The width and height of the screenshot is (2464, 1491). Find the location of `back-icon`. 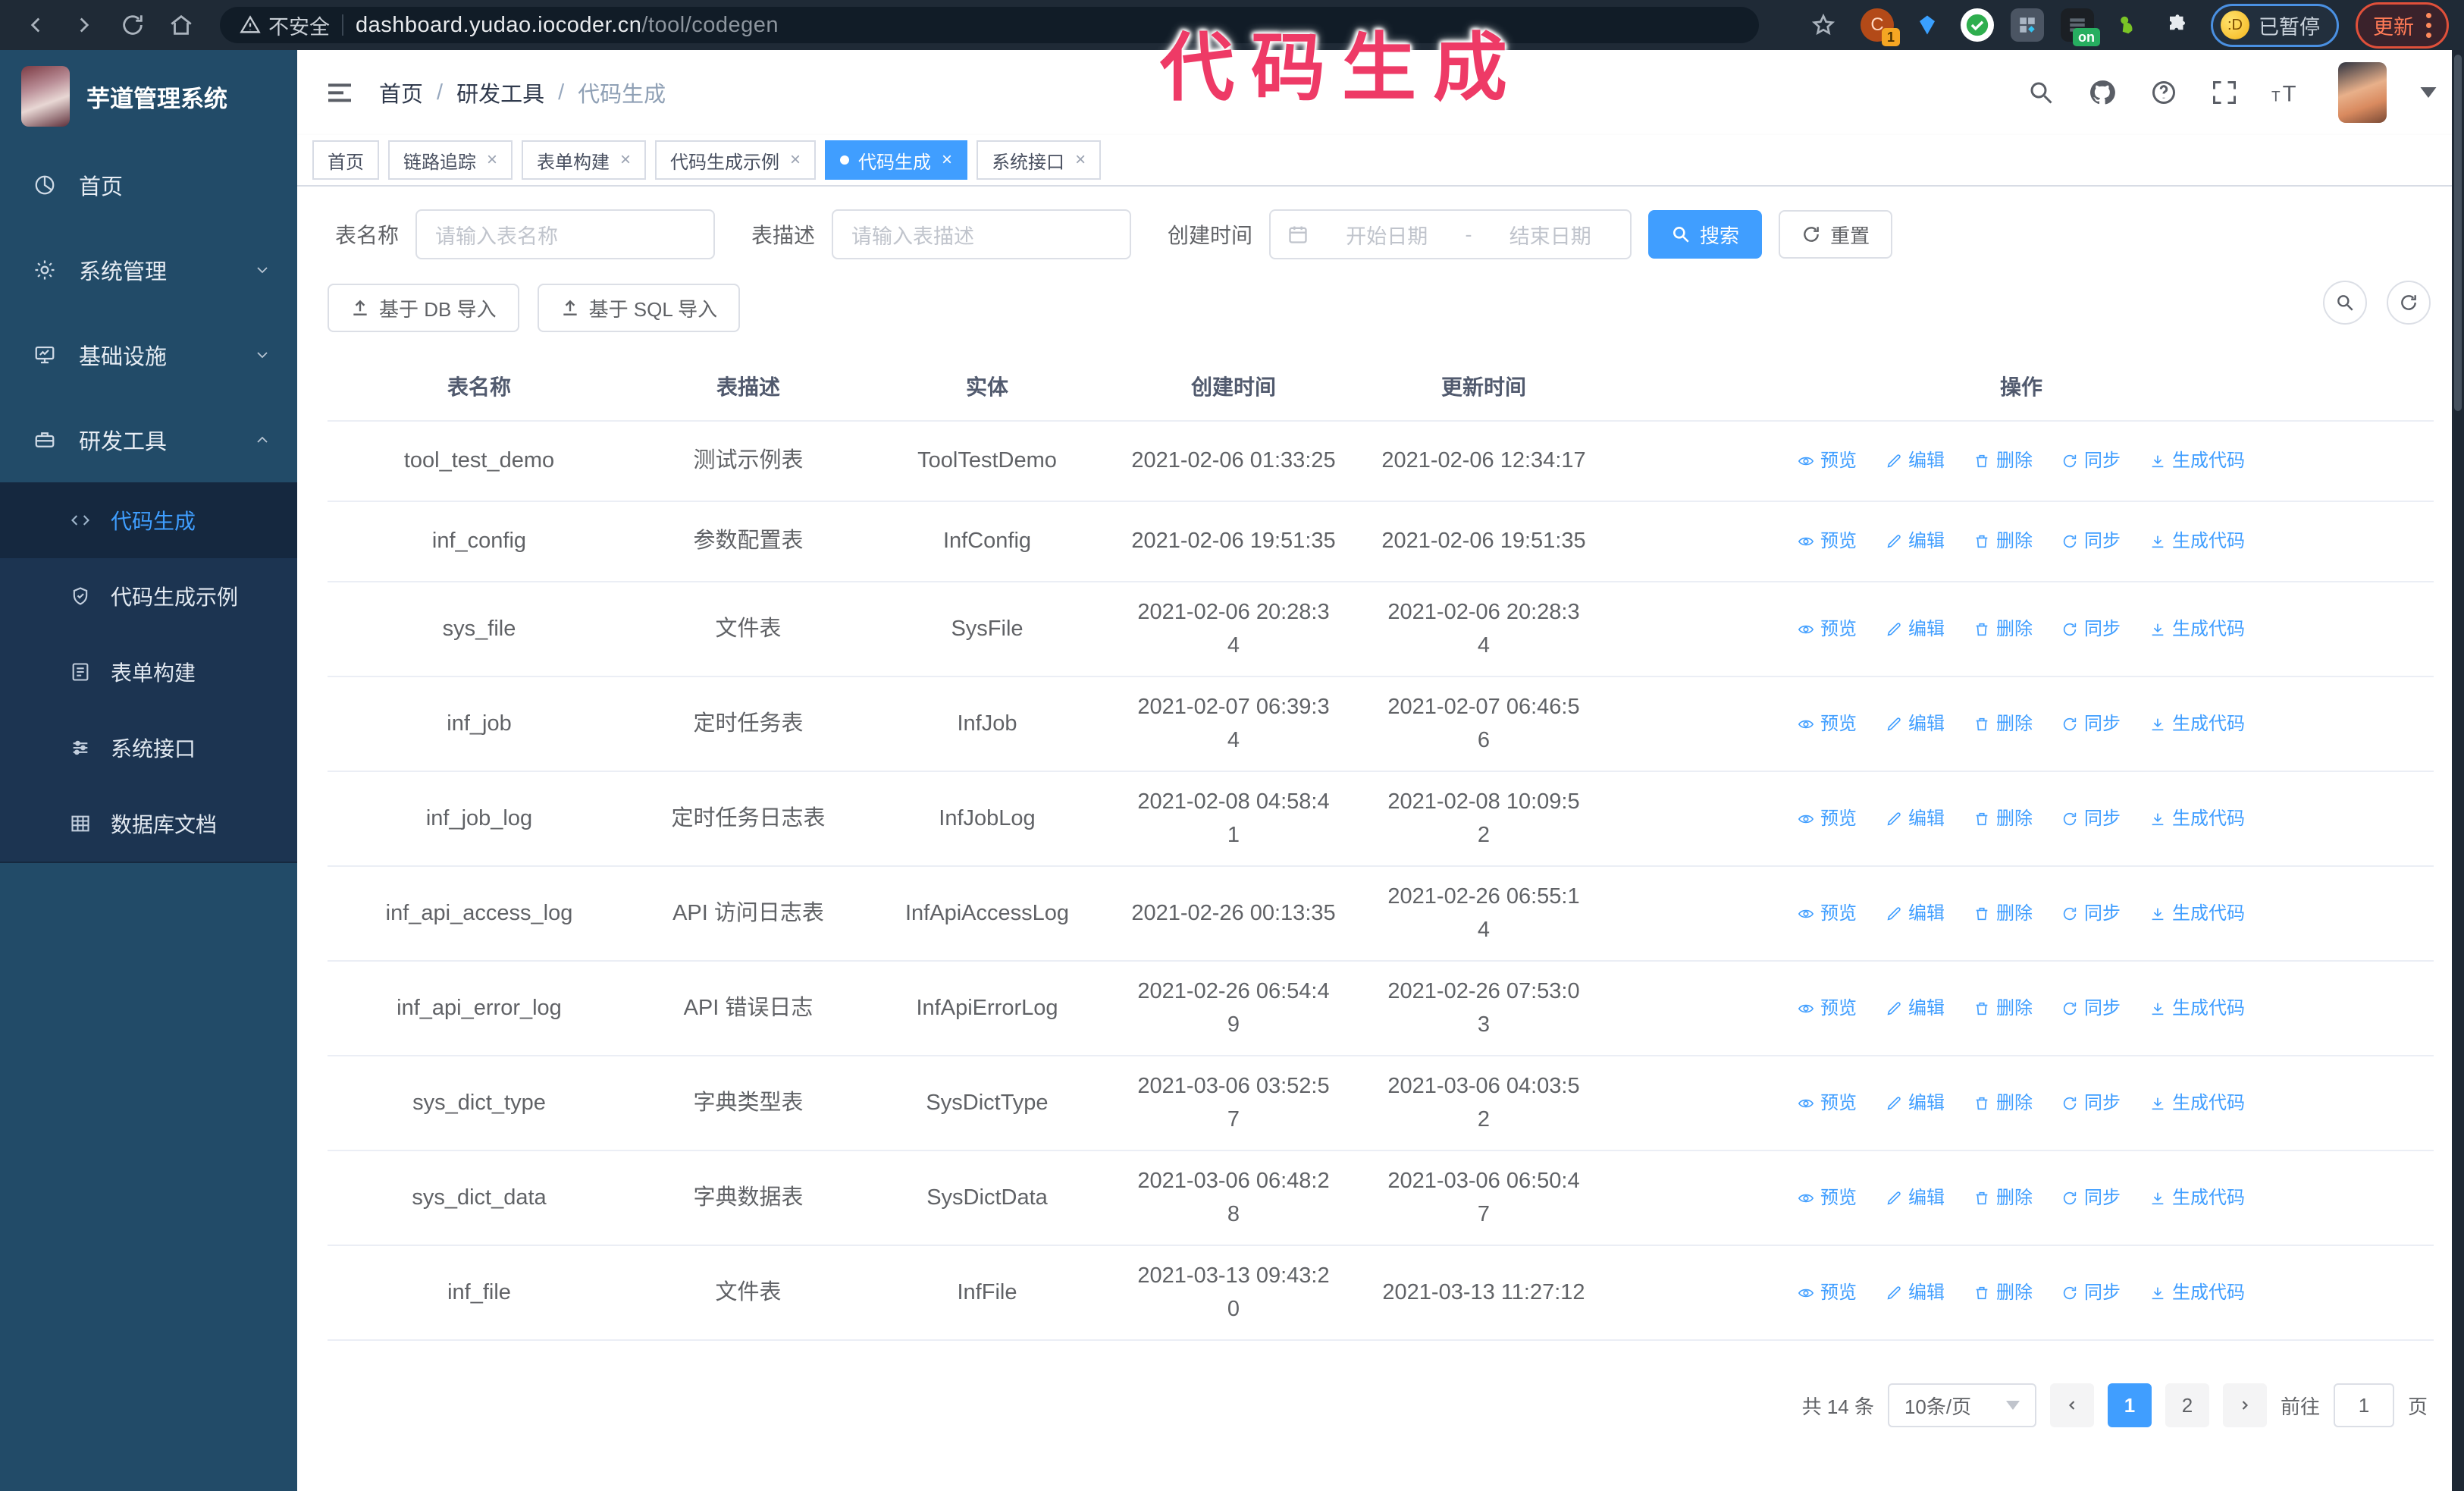

back-icon is located at coordinates (35, 25).